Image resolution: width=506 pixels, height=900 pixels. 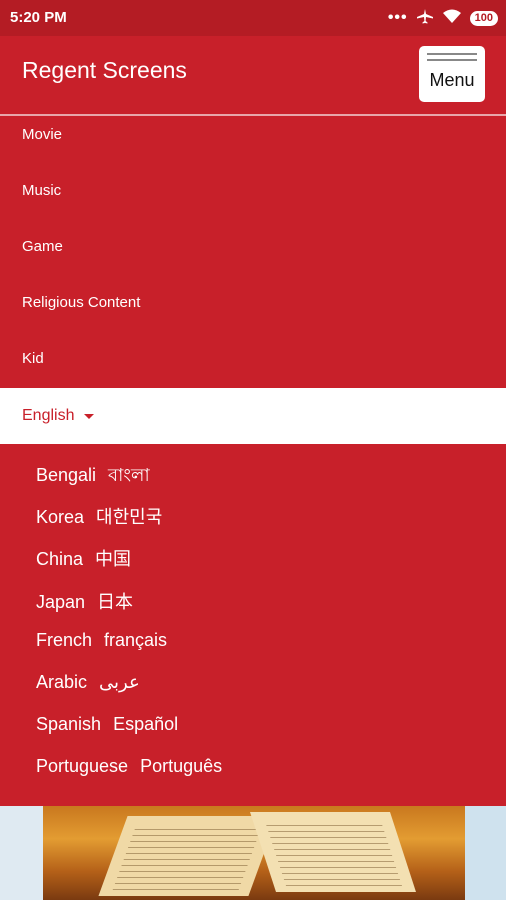 I want to click on language-native-name: Español, so click(x=146, y=724).